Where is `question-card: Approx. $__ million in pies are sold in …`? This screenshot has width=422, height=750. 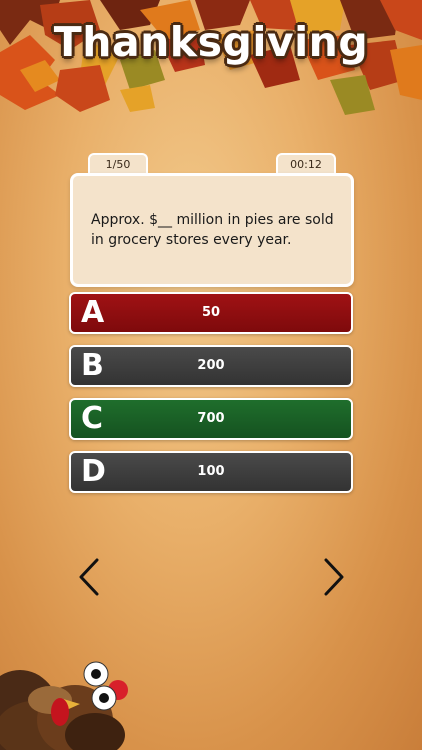
question-card: Approx. $__ million in pies are sold in … is located at coordinates (212, 230).